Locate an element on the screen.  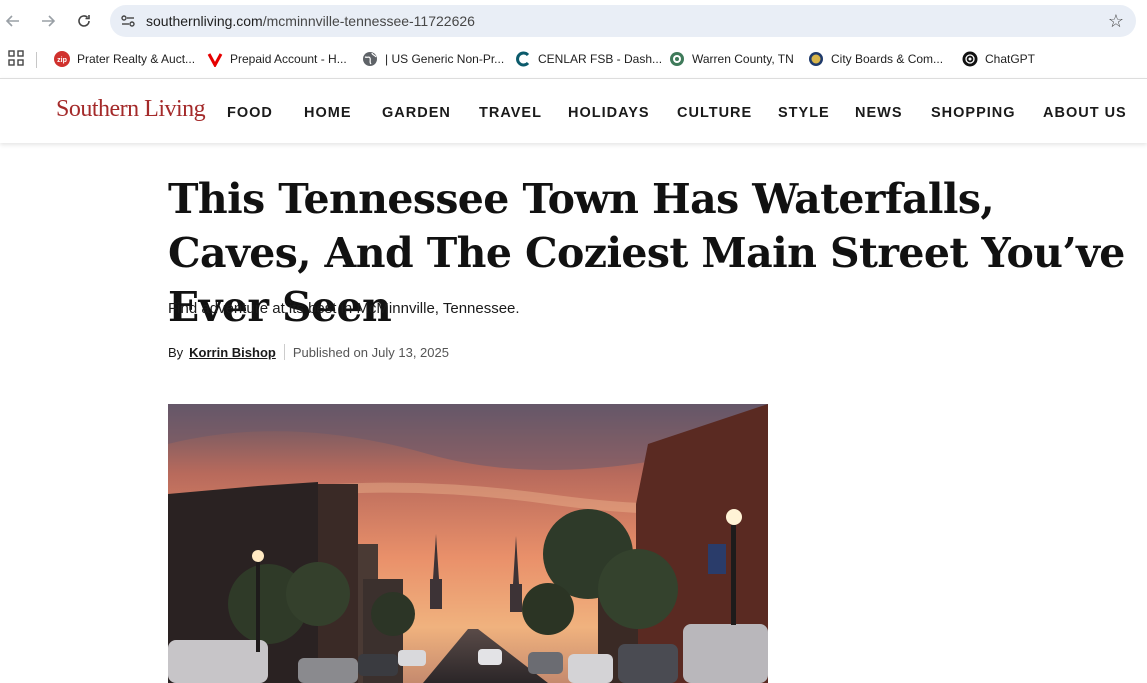
bookmark-star-icon: ☆ is located at coordinates (1116, 21).